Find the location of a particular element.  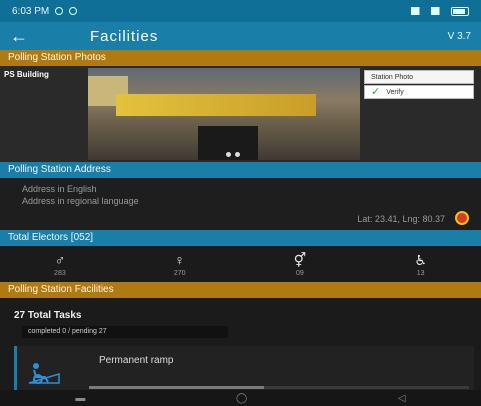

facility-card-permanent-ramp: Permanent ramp is located at coordinates (244, 368).